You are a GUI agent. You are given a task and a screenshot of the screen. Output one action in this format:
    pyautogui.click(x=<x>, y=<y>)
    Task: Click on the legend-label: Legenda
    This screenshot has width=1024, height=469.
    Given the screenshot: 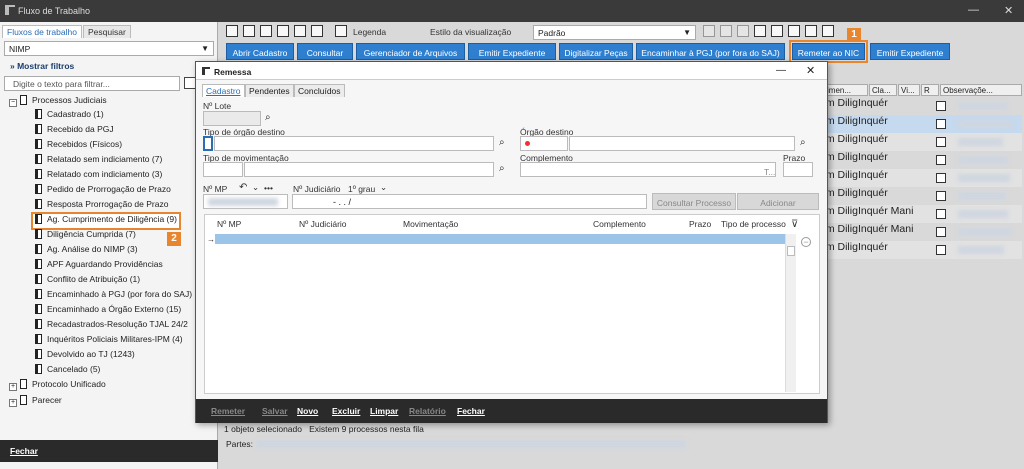 What is the action you would take?
    pyautogui.click(x=369, y=32)
    